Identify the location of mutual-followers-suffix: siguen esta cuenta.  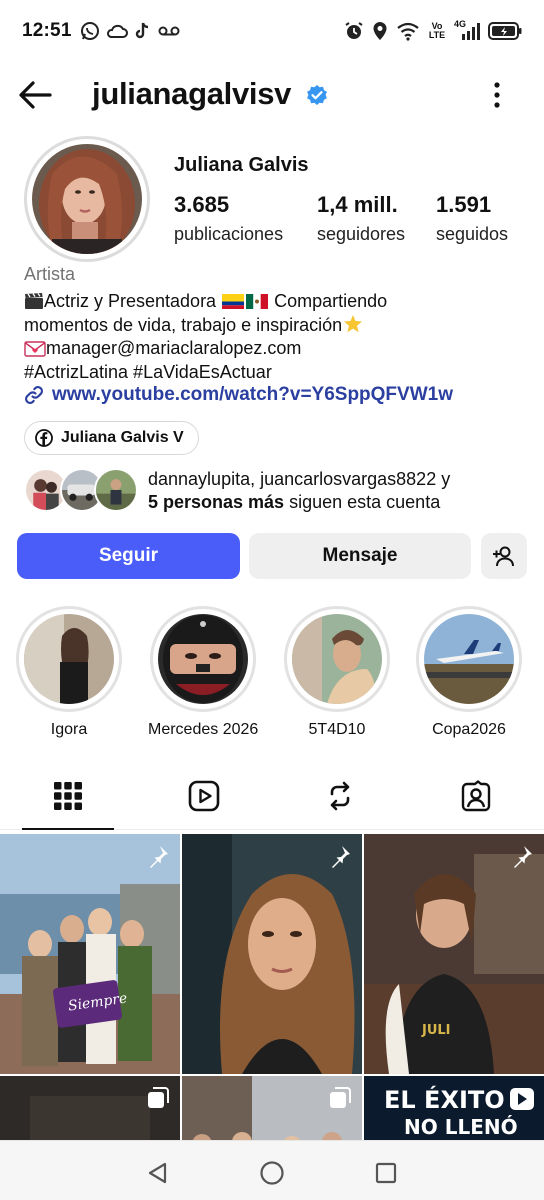
(365, 502).